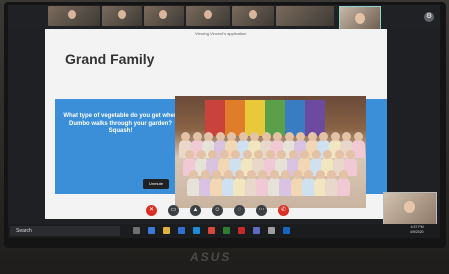  What do you see at coordinates (181, 230) in the screenshot?
I see `store-icon` at bounding box center [181, 230].